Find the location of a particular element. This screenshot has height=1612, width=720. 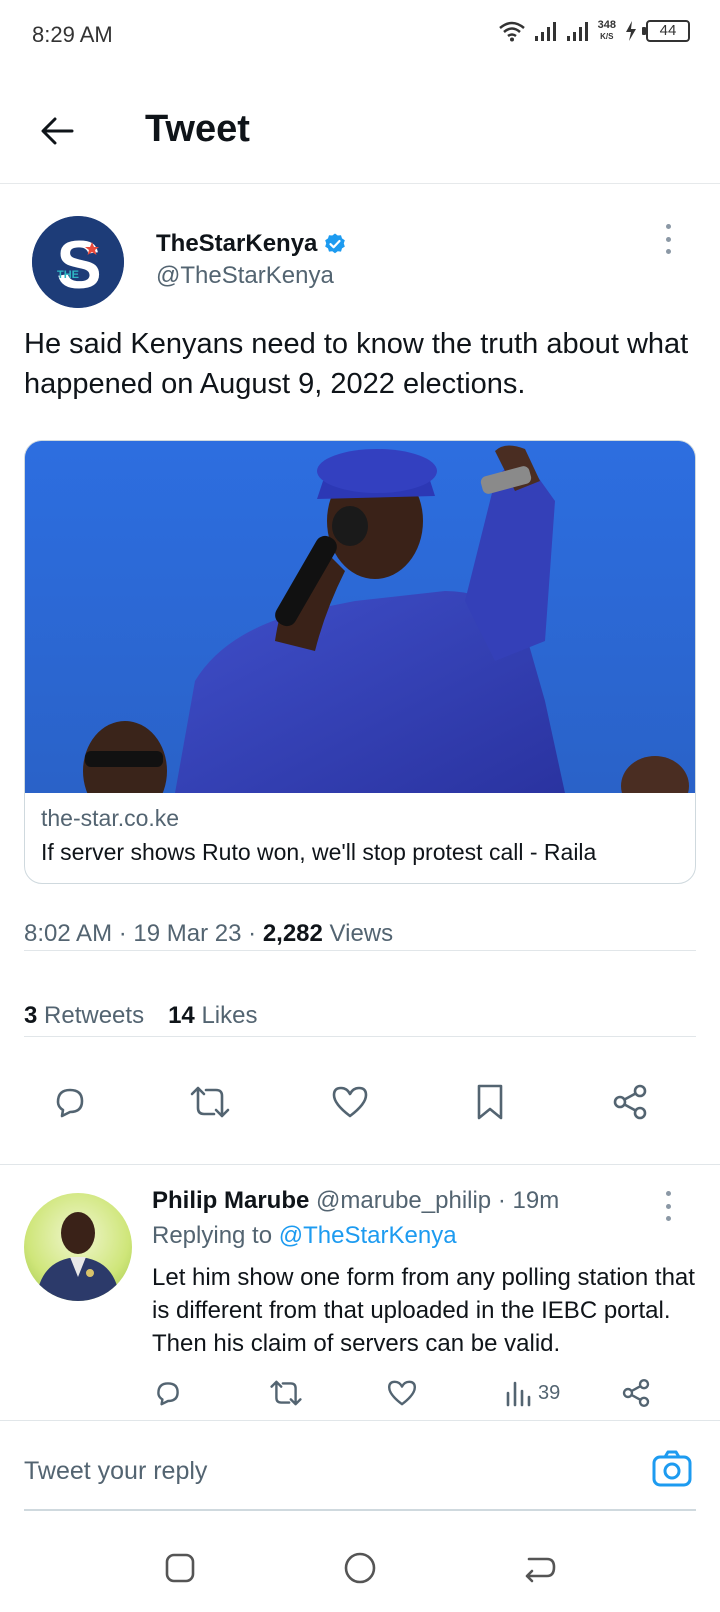

reply-actions: 39 is located at coordinates (430, 1393).